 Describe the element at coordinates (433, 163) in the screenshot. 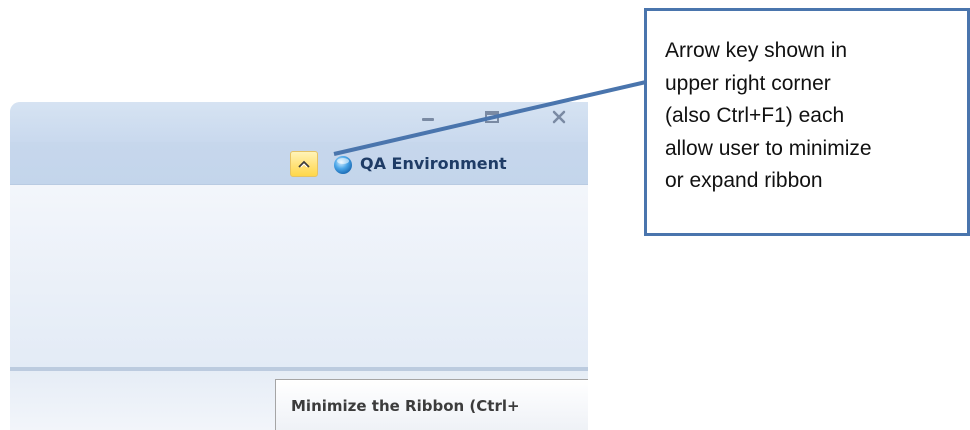

I see `environment-label: QA Environment` at that location.